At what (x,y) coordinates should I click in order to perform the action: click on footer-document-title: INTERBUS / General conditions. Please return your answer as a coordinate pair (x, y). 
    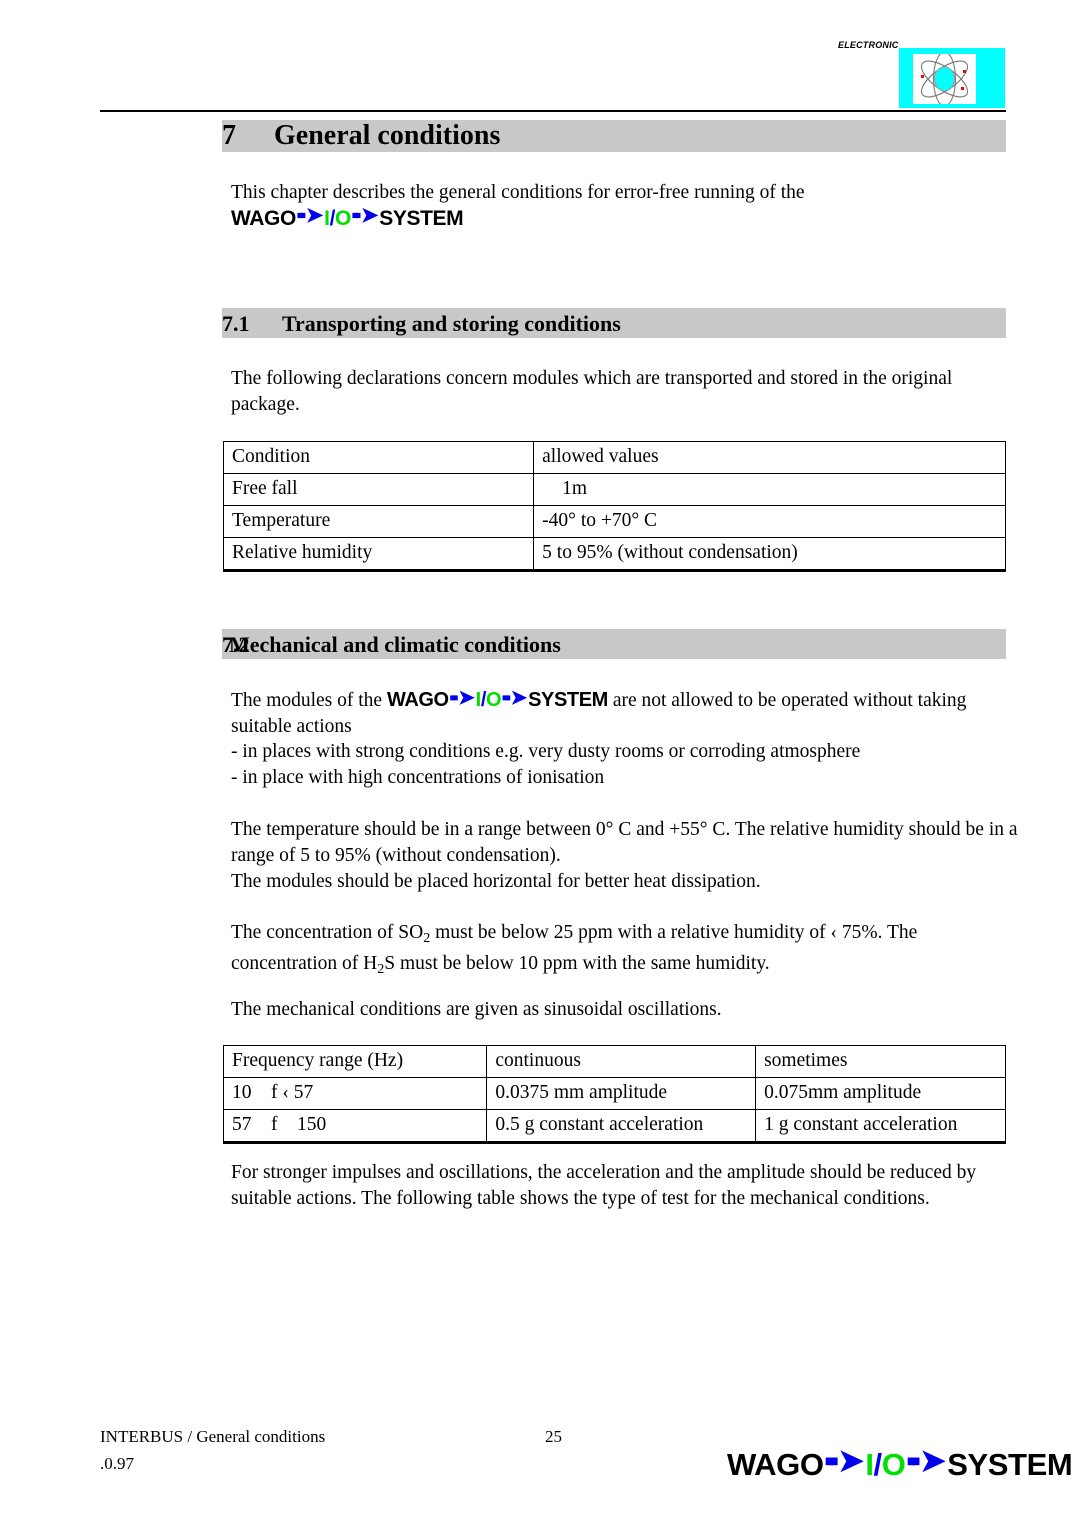
    Looking at the image, I should click on (213, 1436).